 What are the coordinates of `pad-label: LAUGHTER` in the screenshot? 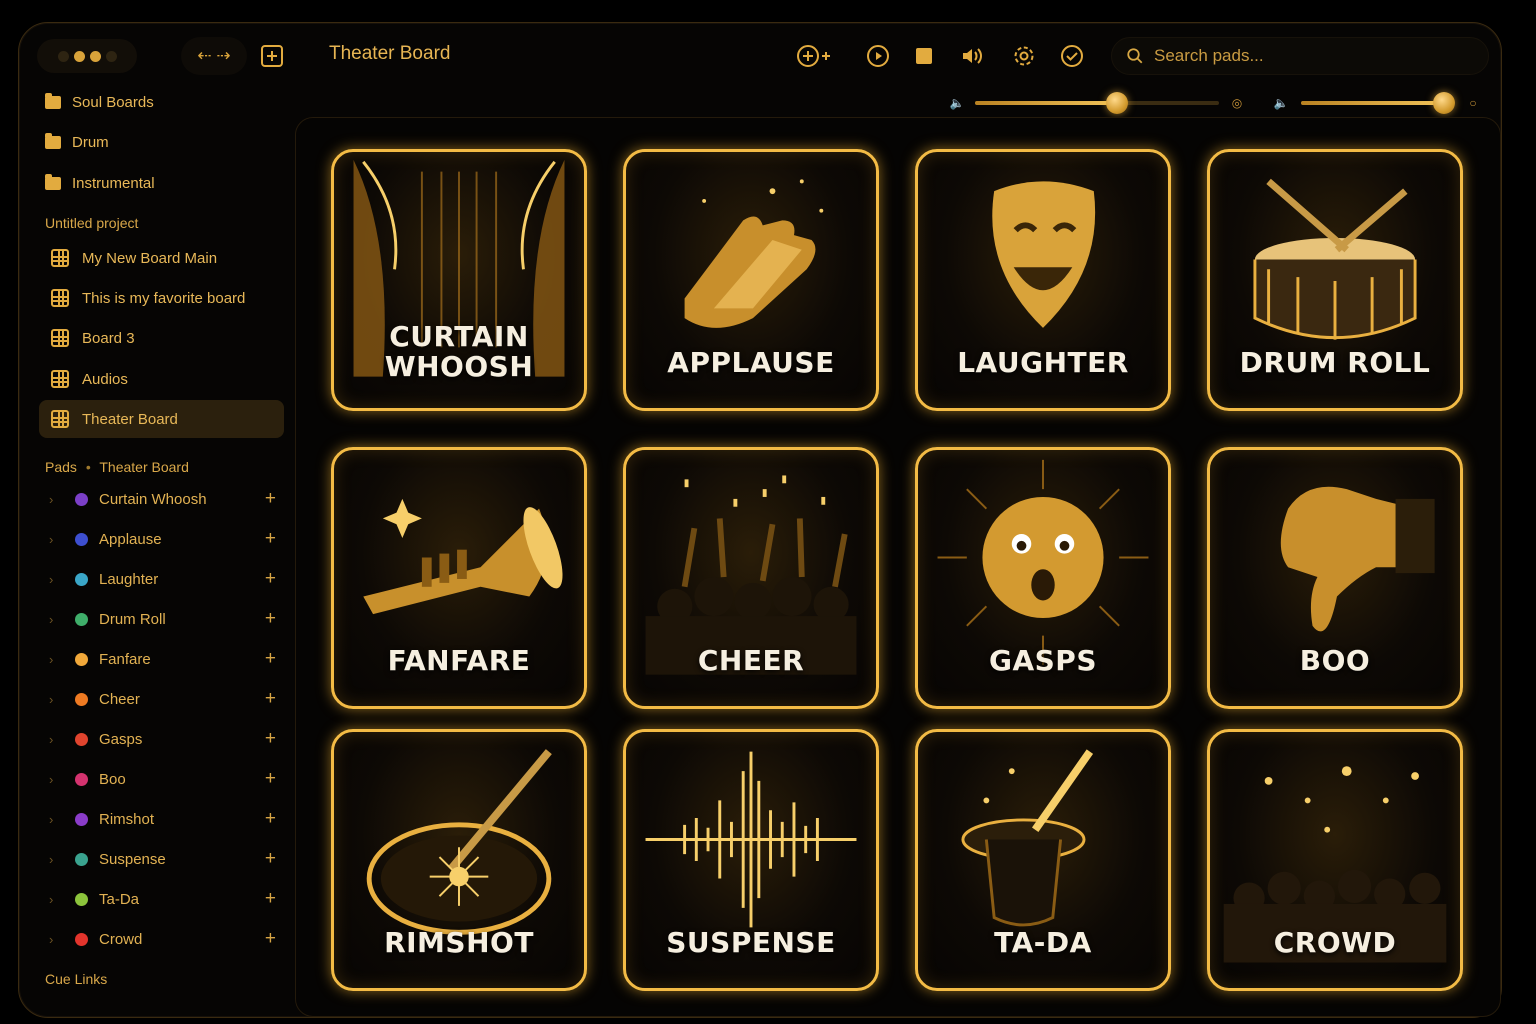 It's located at (1043, 362).